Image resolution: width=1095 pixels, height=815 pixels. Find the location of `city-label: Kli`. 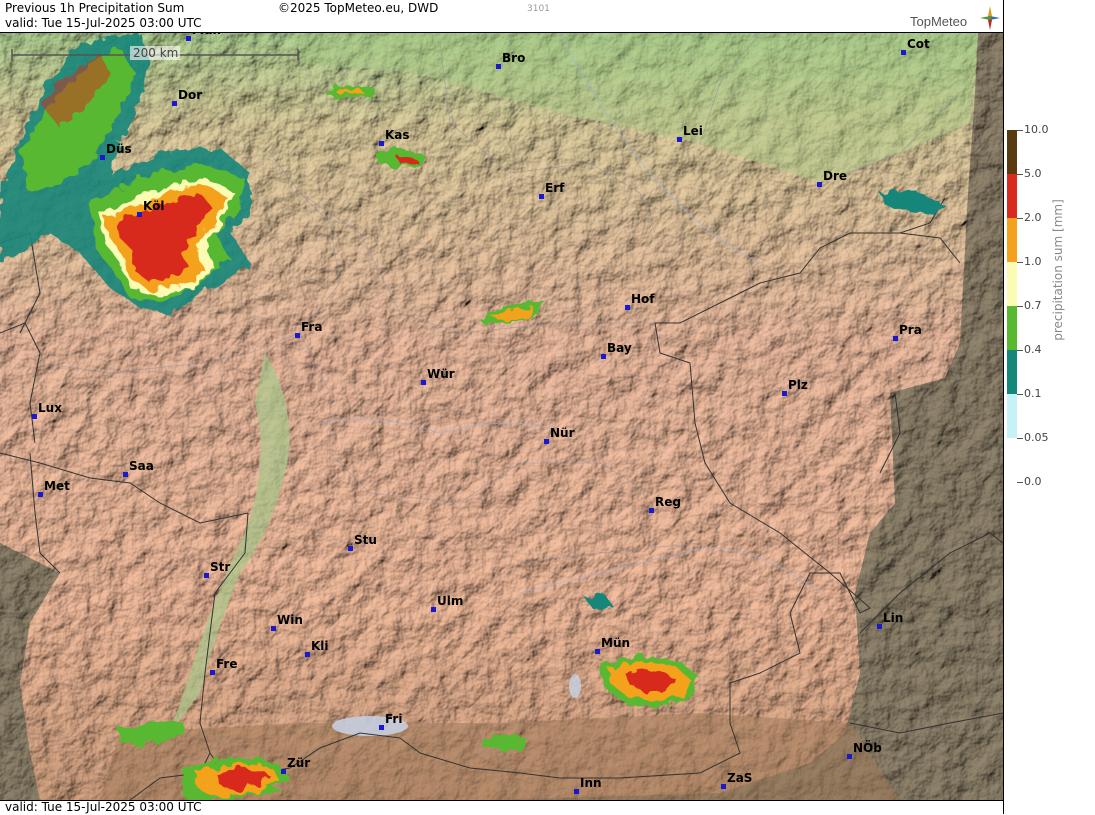

city-label: Kli is located at coordinates (320, 646).